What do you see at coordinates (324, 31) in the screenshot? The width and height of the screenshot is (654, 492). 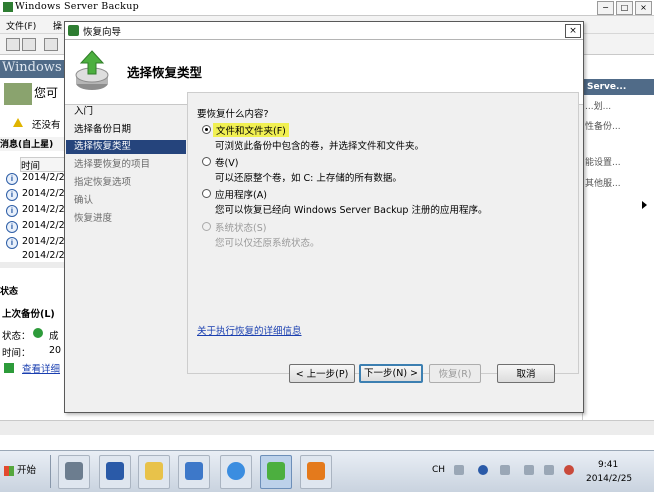 I see `dialog-title-bar: 恢复向导 ×` at bounding box center [324, 31].